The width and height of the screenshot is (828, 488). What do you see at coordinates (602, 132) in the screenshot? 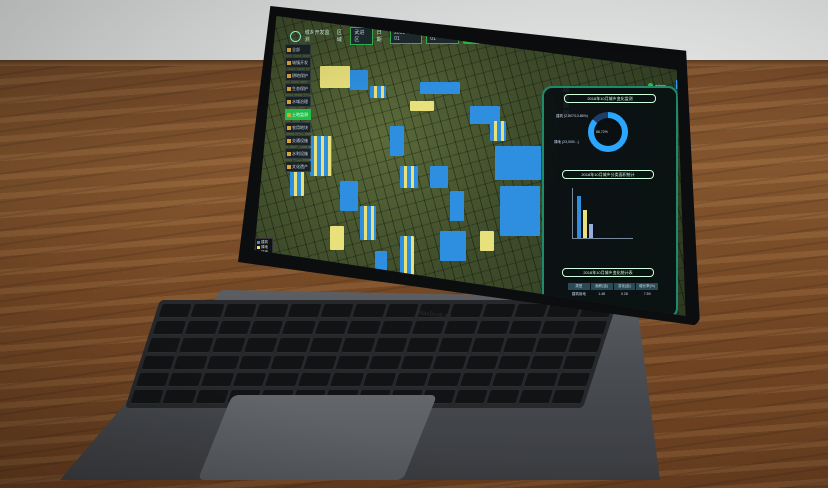
I see `donut-center-value: 86.72%` at bounding box center [602, 132].